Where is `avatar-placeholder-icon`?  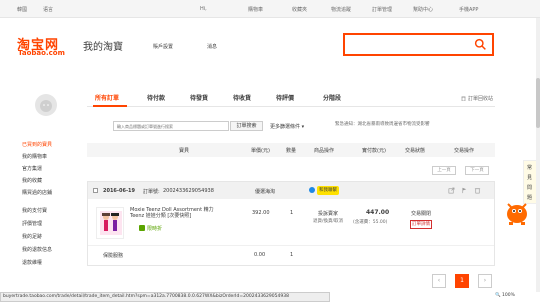
avatar-placeholder-icon is located at coordinates (46, 106).